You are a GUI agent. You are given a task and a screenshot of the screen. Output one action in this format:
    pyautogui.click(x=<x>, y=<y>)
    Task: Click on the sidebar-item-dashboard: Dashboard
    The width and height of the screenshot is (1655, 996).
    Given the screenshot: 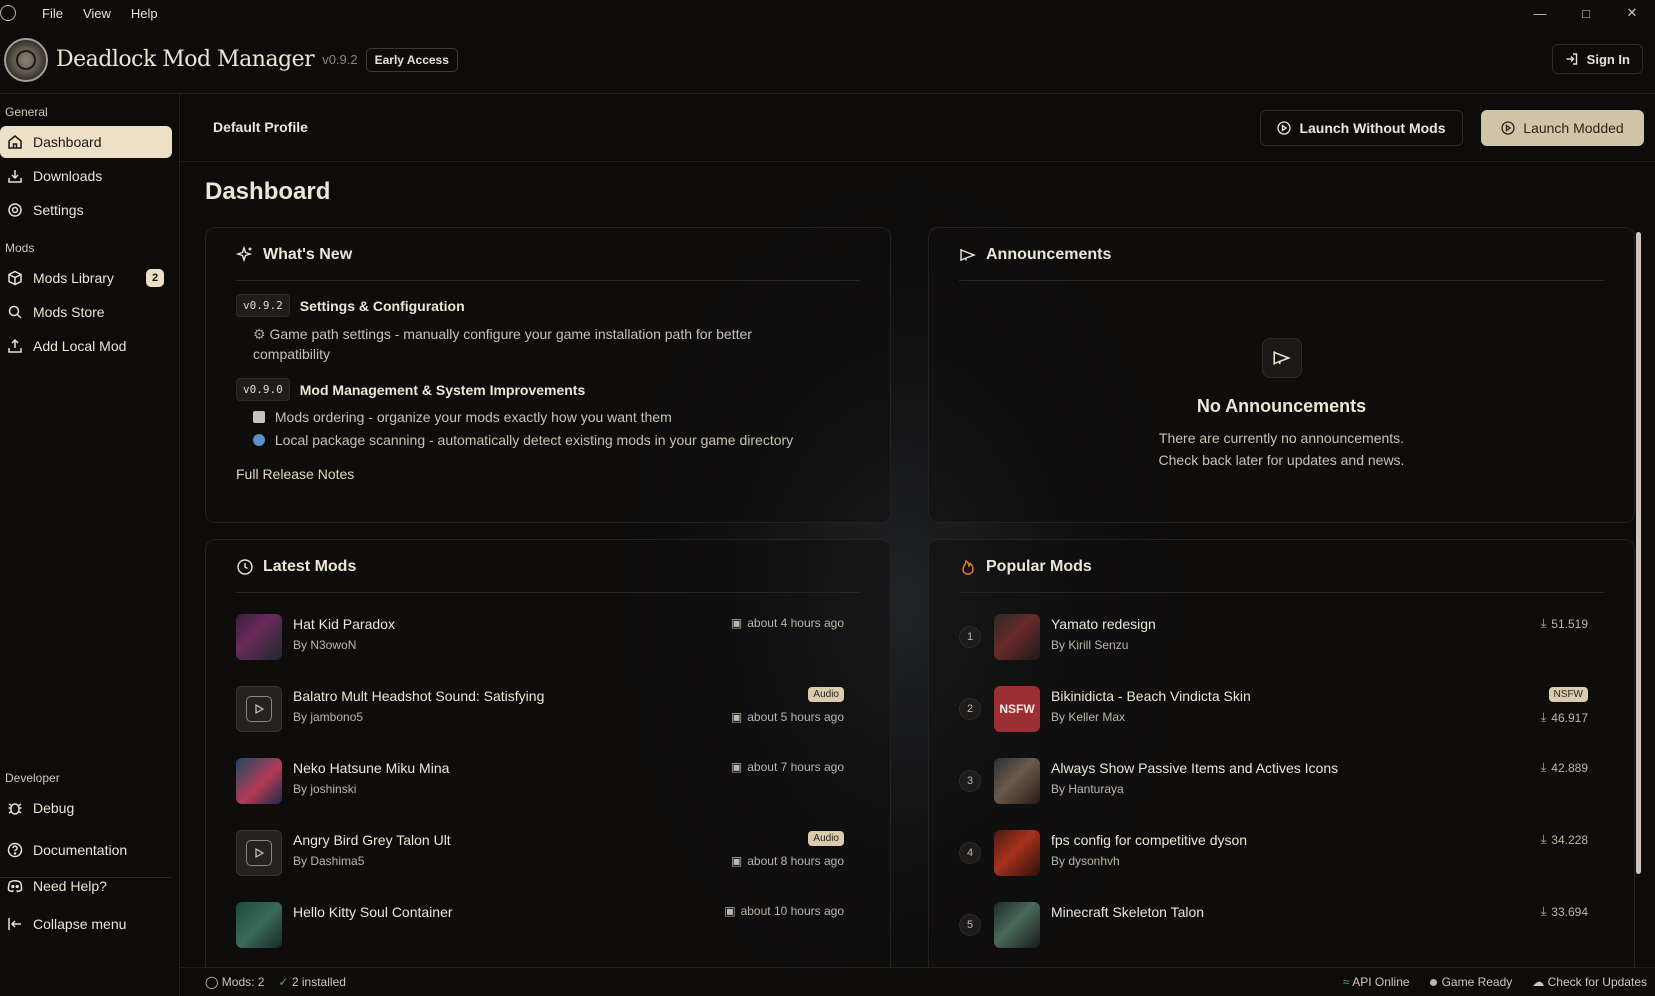 What is the action you would take?
    pyautogui.click(x=86, y=142)
    